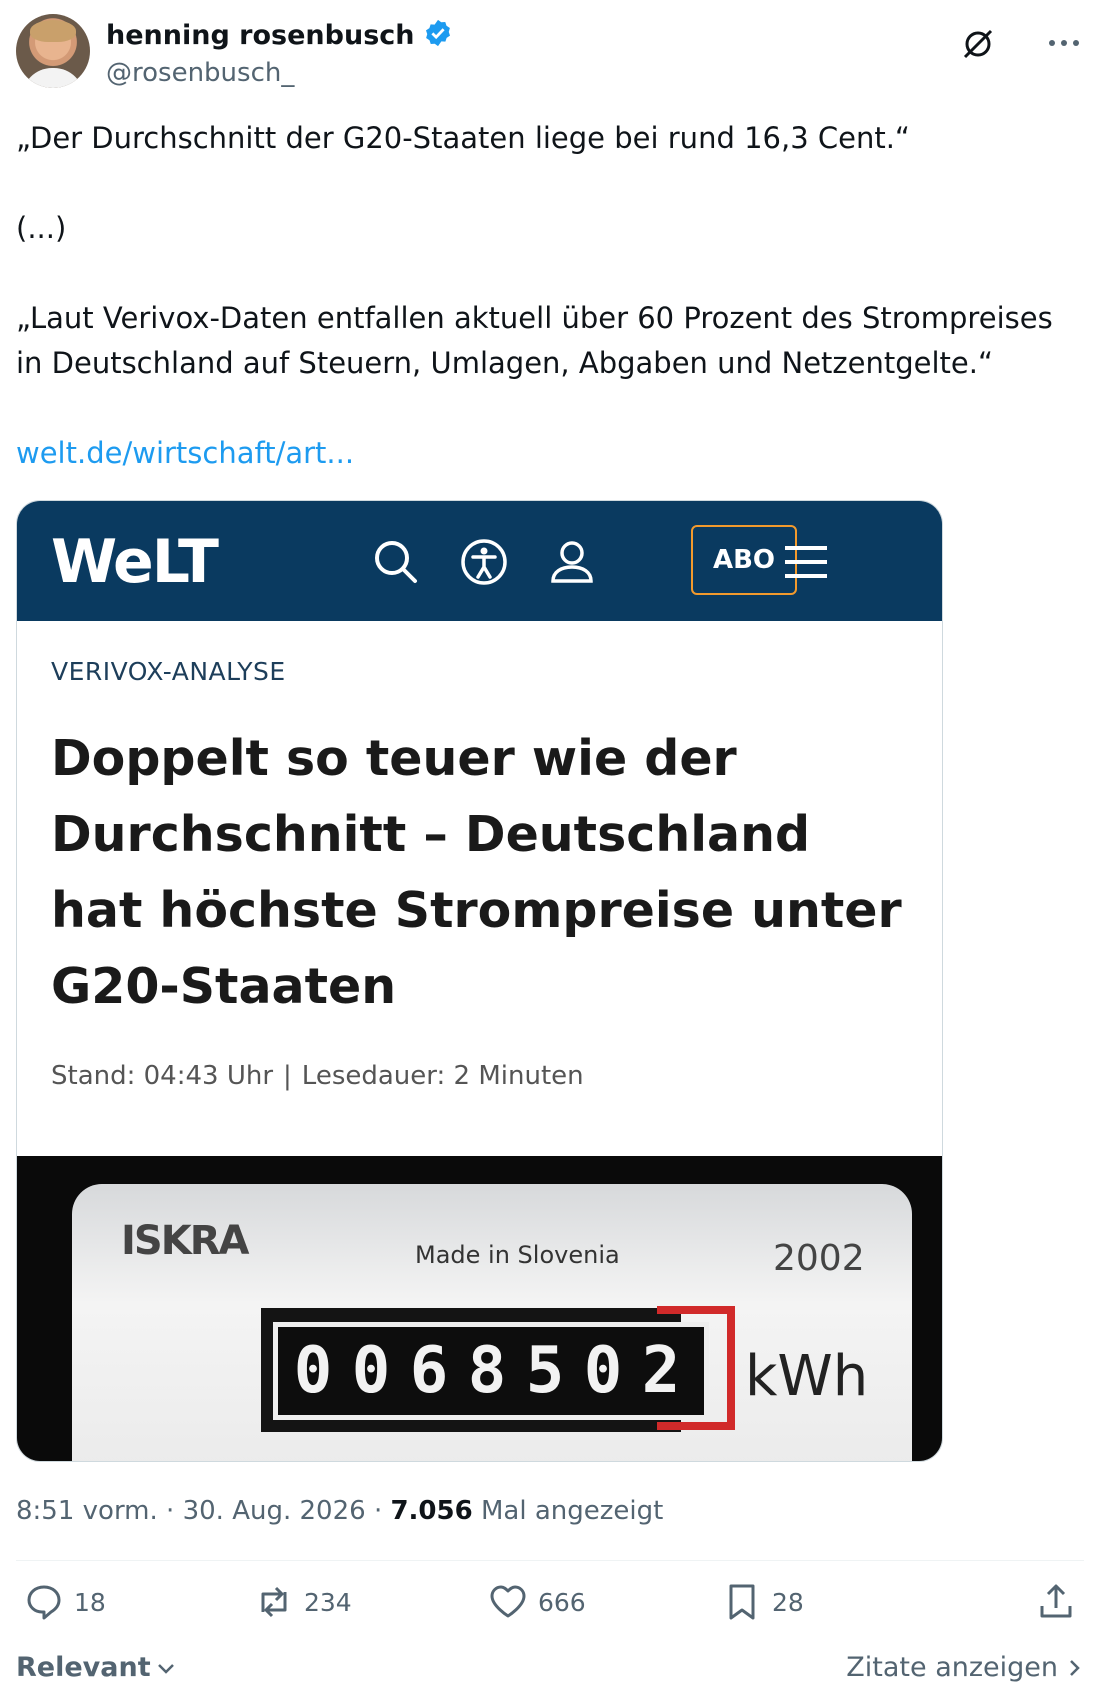  What do you see at coordinates (1075, 1667) in the screenshot?
I see `chevron-right-icon` at bounding box center [1075, 1667].